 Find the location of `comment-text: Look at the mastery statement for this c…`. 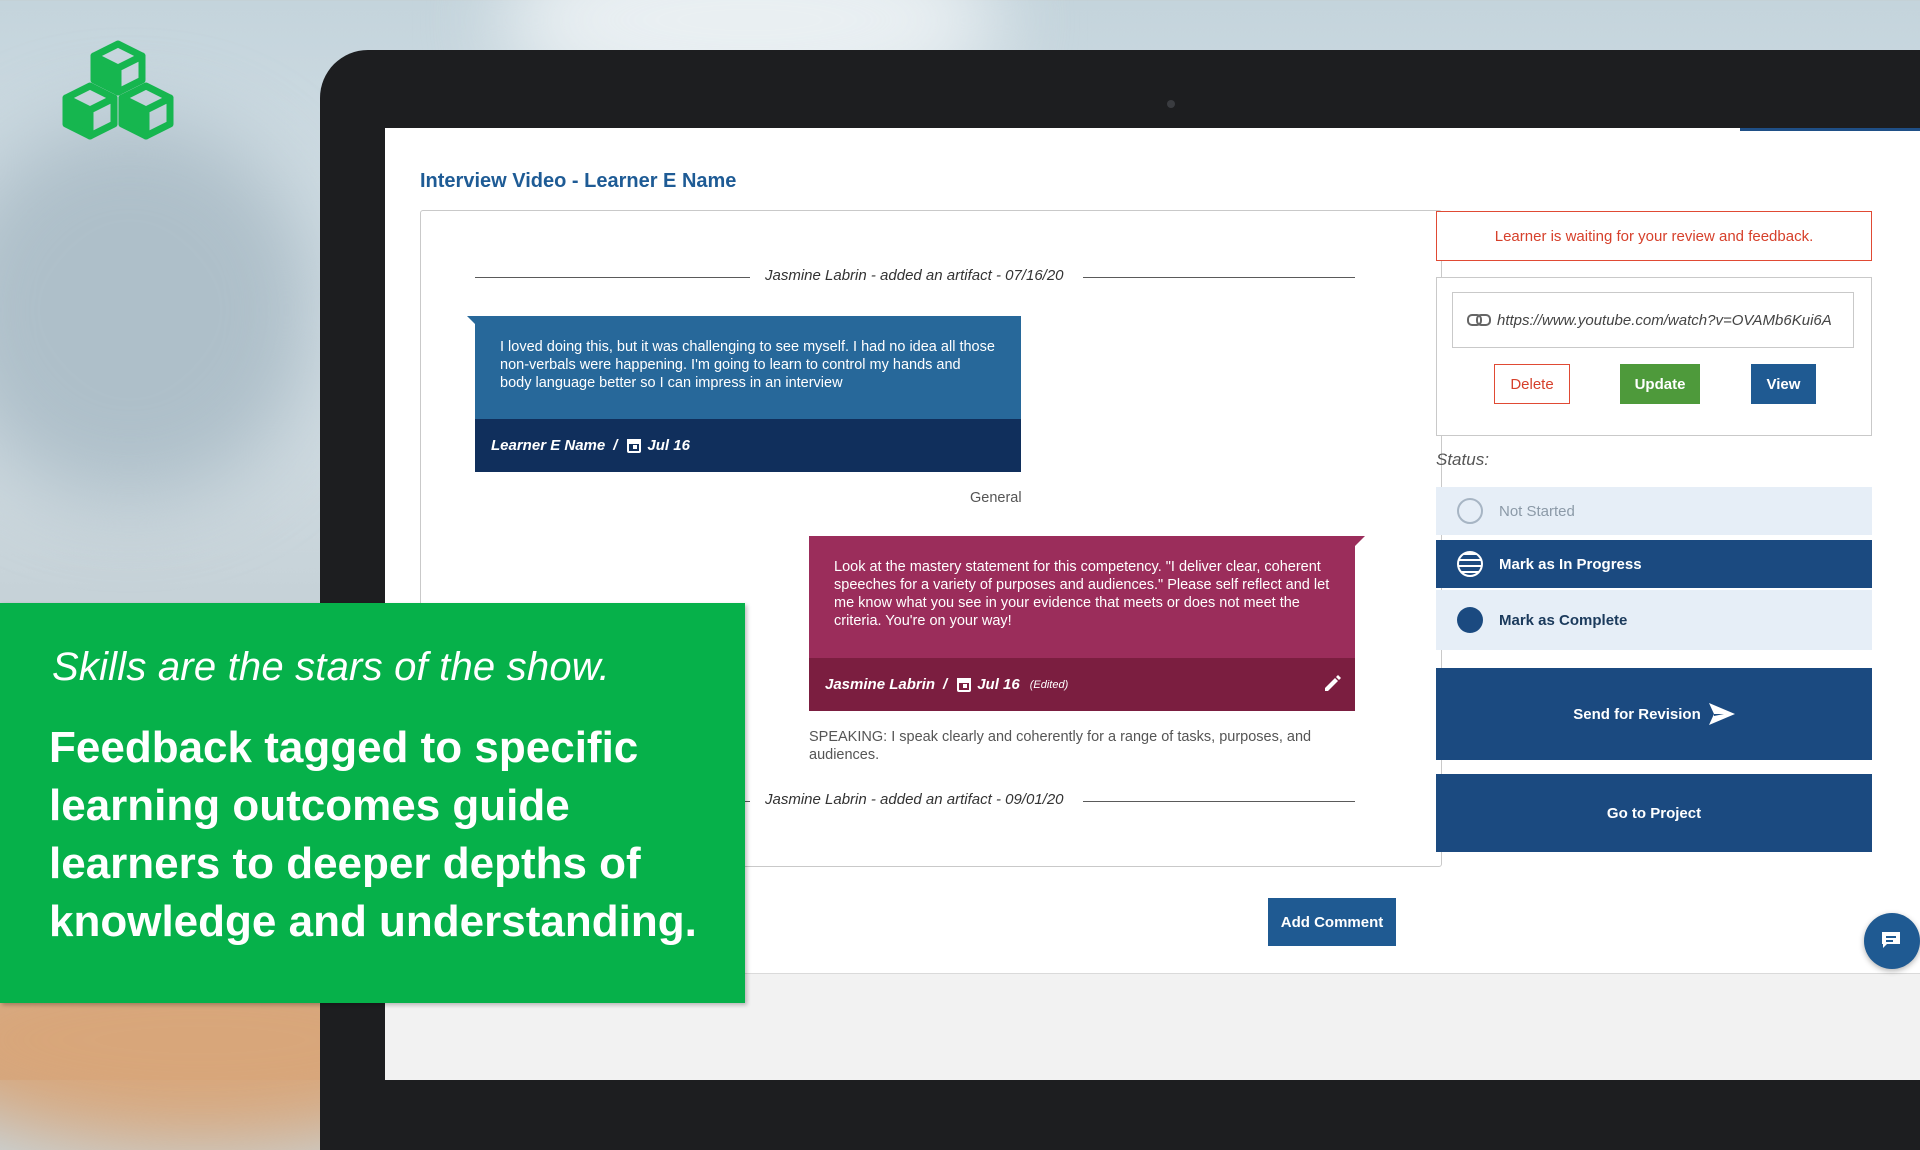

comment-text: Look at the mastery statement for this c… is located at coordinates (1082, 594).